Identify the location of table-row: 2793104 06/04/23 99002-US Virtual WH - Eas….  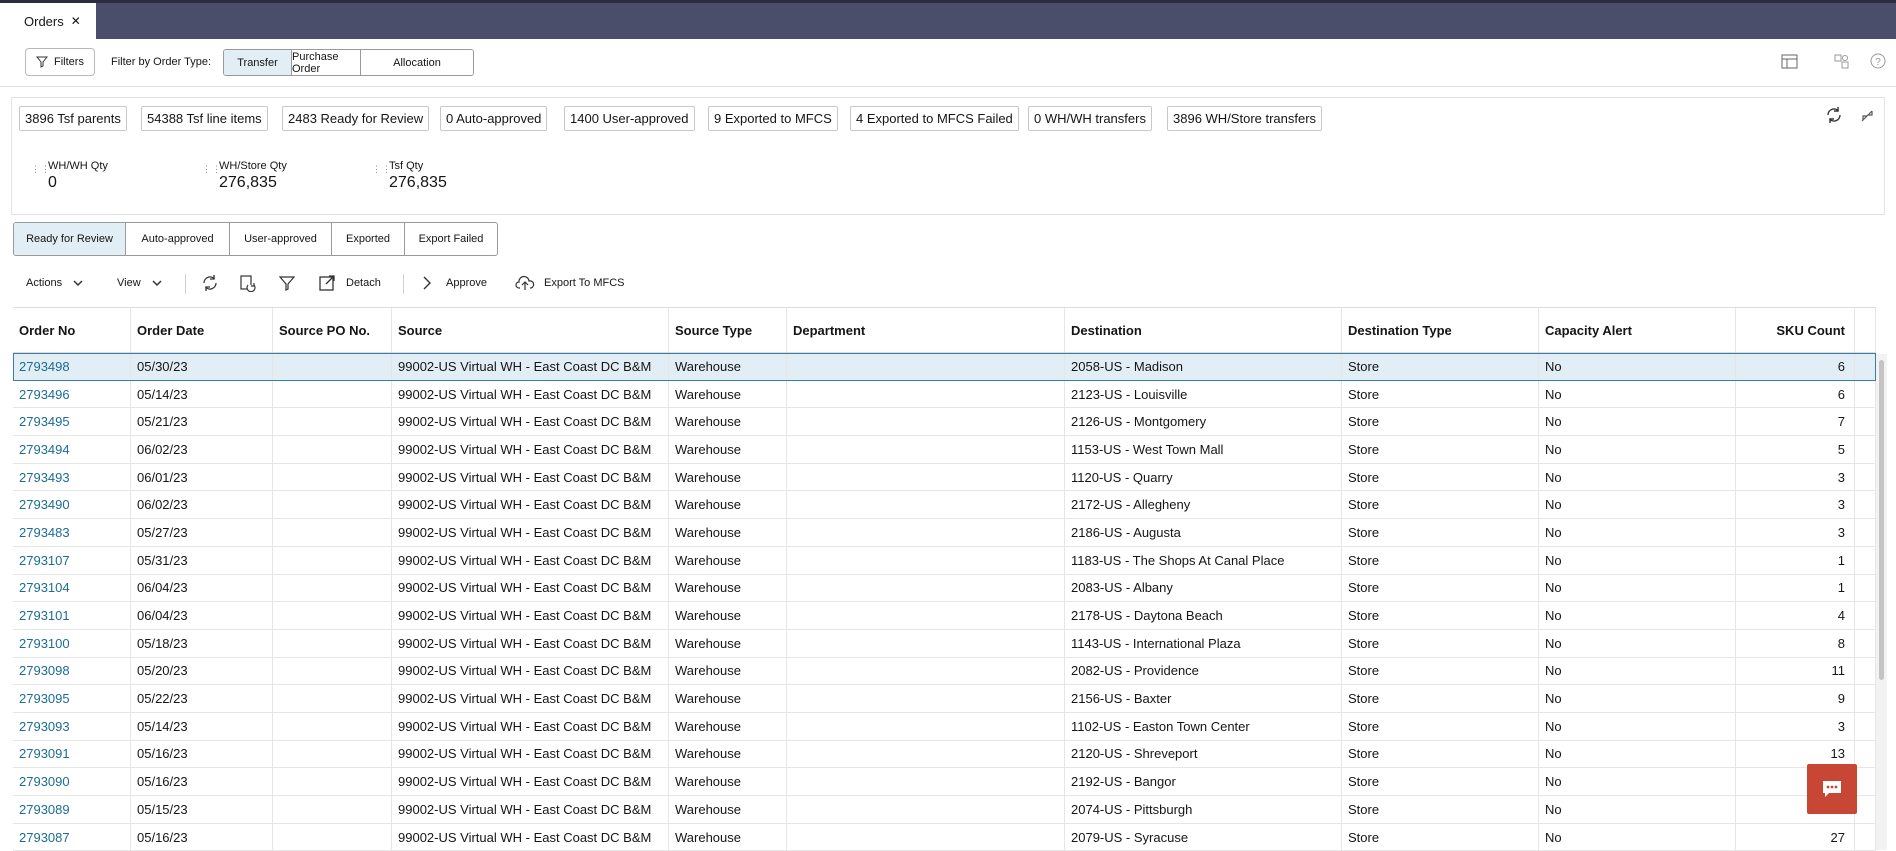
(944, 588).